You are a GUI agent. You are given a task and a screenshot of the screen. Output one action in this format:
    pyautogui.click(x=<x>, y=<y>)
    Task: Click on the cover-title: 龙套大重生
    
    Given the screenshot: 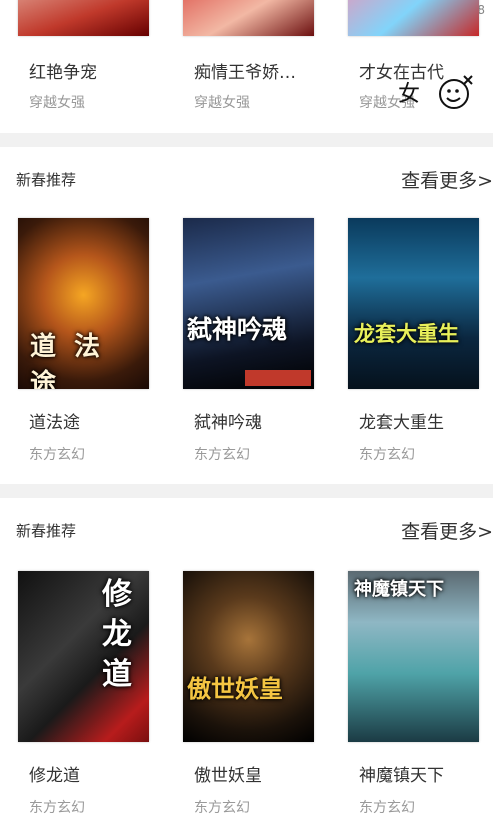 What is the action you would take?
    pyautogui.click(x=406, y=333)
    